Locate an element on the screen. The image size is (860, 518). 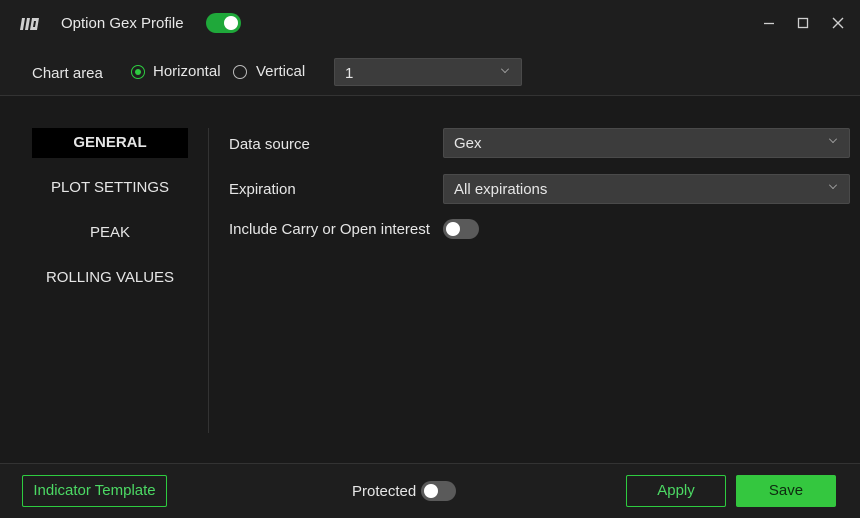
include-carry-toggle is located at coordinates (461, 229).